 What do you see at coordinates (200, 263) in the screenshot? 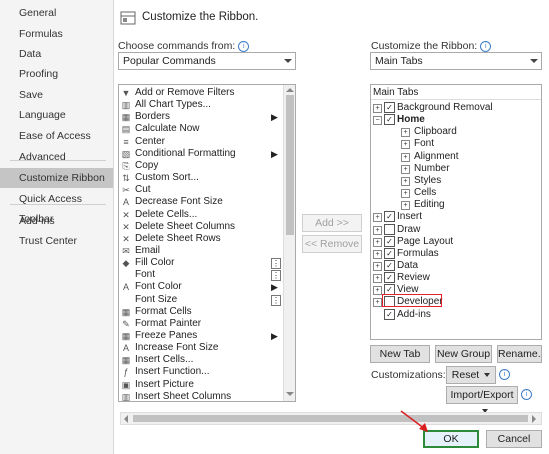
I see `command-item: ◆ Fill Color ⋮` at bounding box center [200, 263].